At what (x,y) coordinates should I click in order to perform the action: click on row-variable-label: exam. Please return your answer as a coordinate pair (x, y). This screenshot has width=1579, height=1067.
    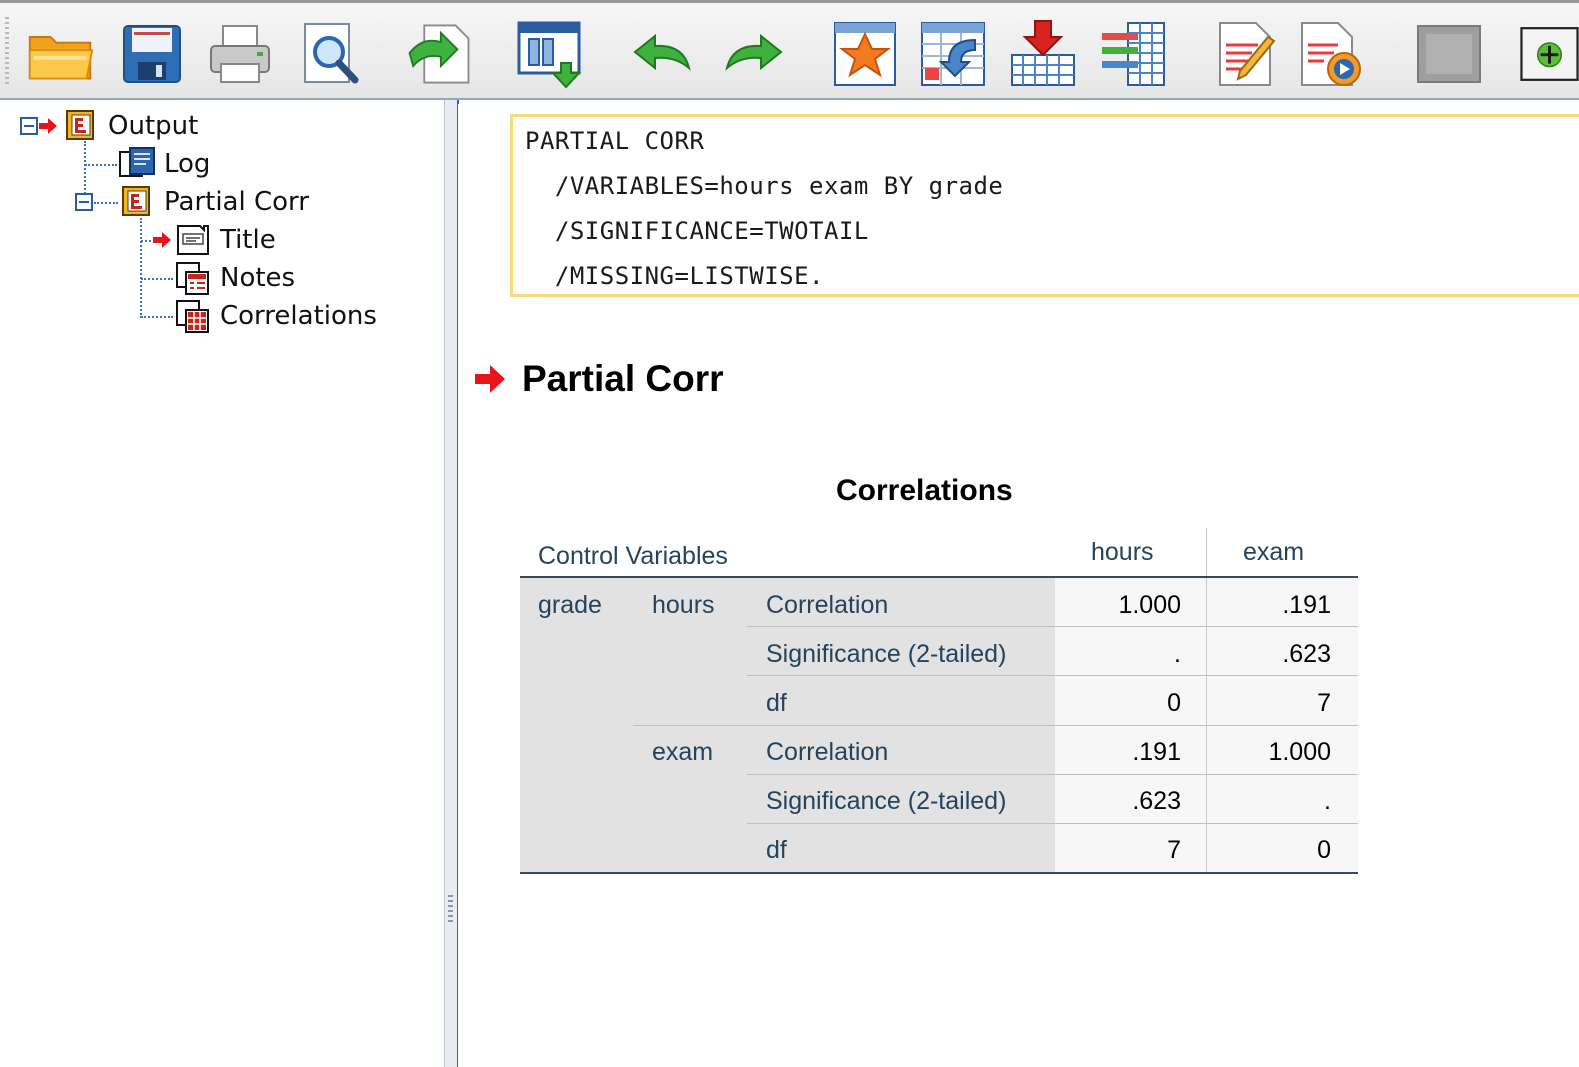
    Looking at the image, I should click on (683, 752).